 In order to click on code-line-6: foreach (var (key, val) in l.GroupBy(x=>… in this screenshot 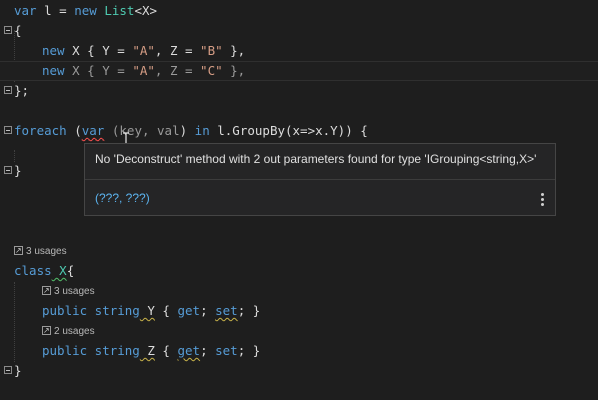, I will do `click(191, 131)`.